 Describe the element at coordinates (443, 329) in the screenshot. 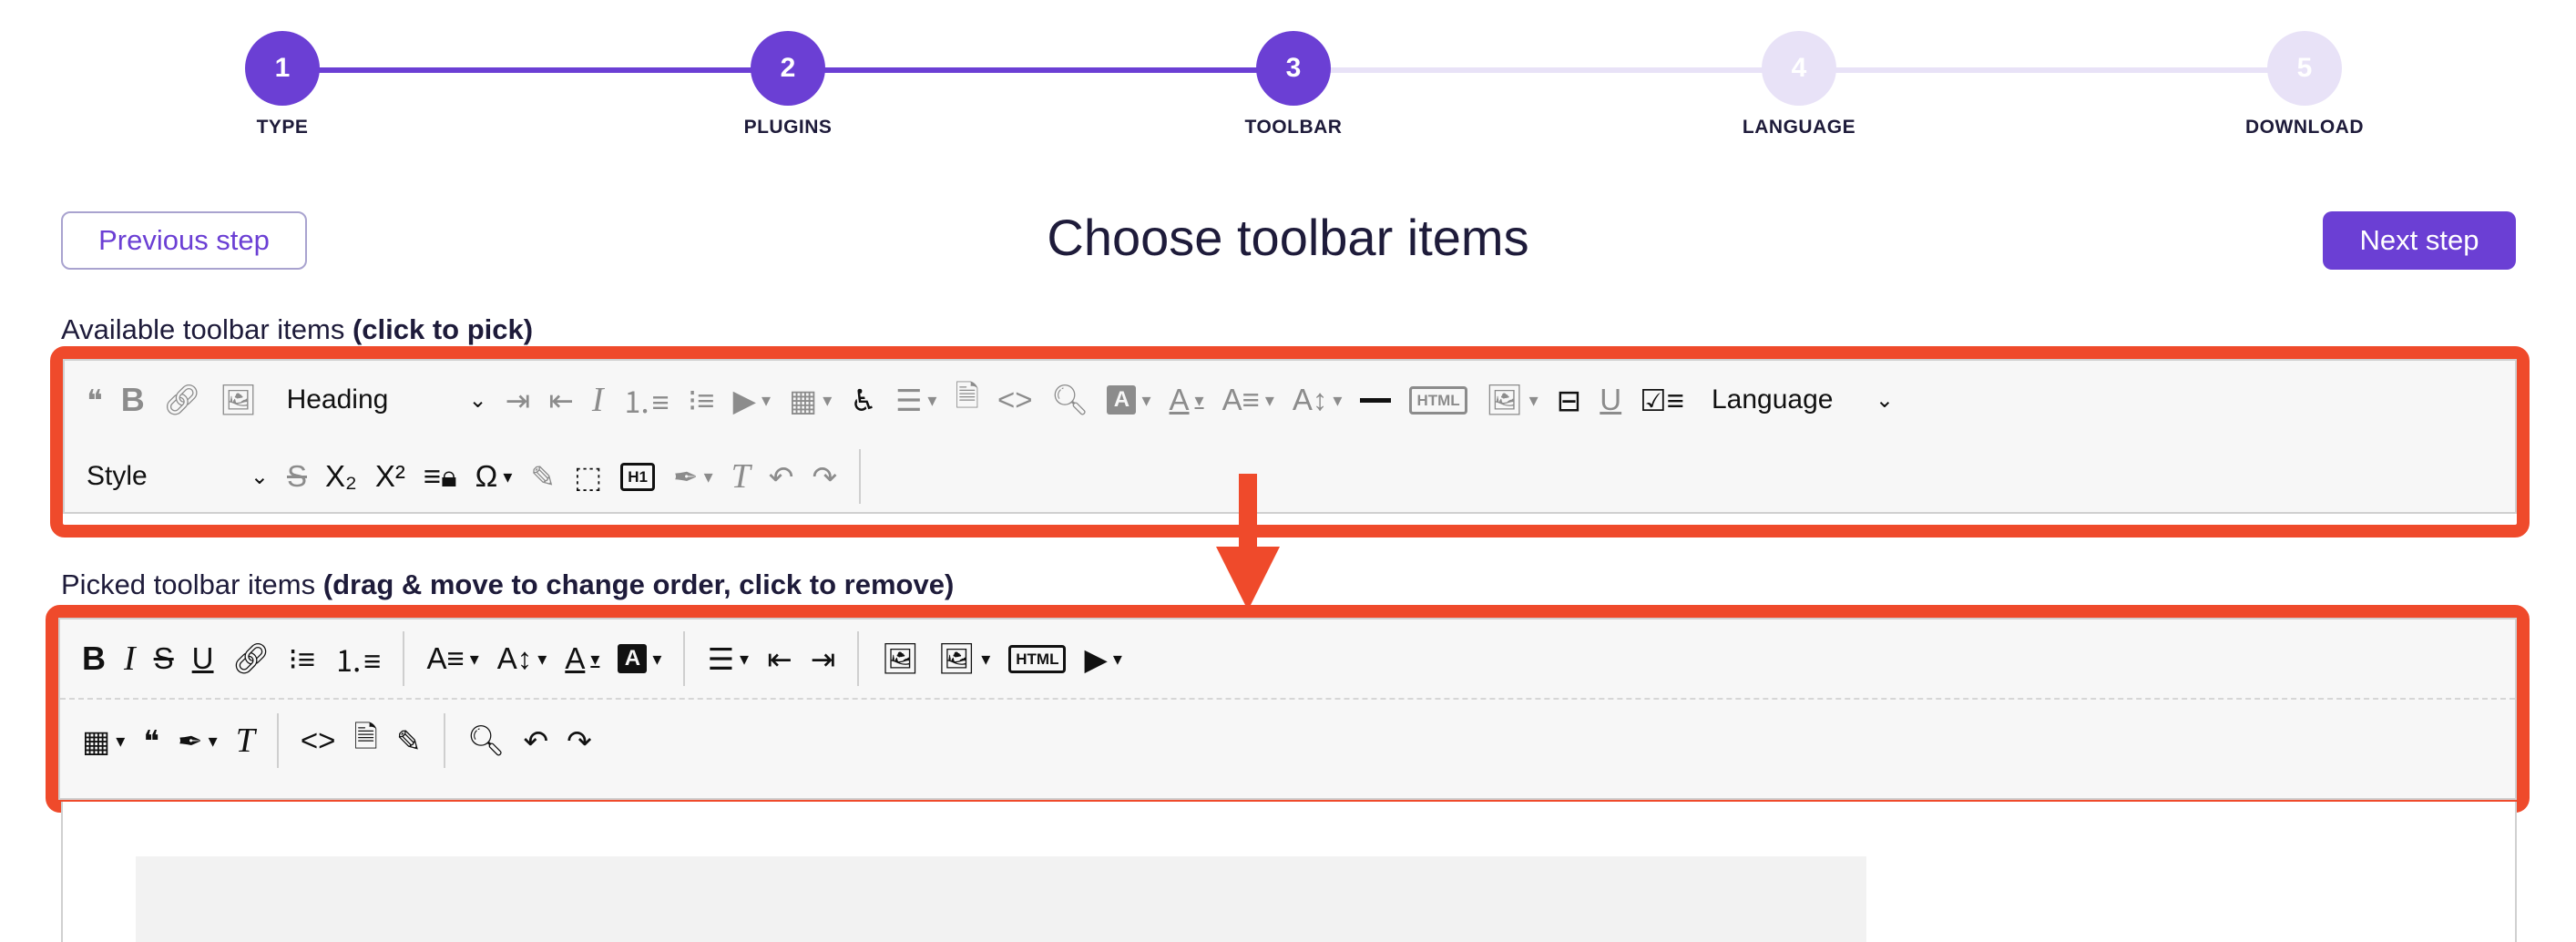

I see `available-label-hint: (click to pick)` at that location.